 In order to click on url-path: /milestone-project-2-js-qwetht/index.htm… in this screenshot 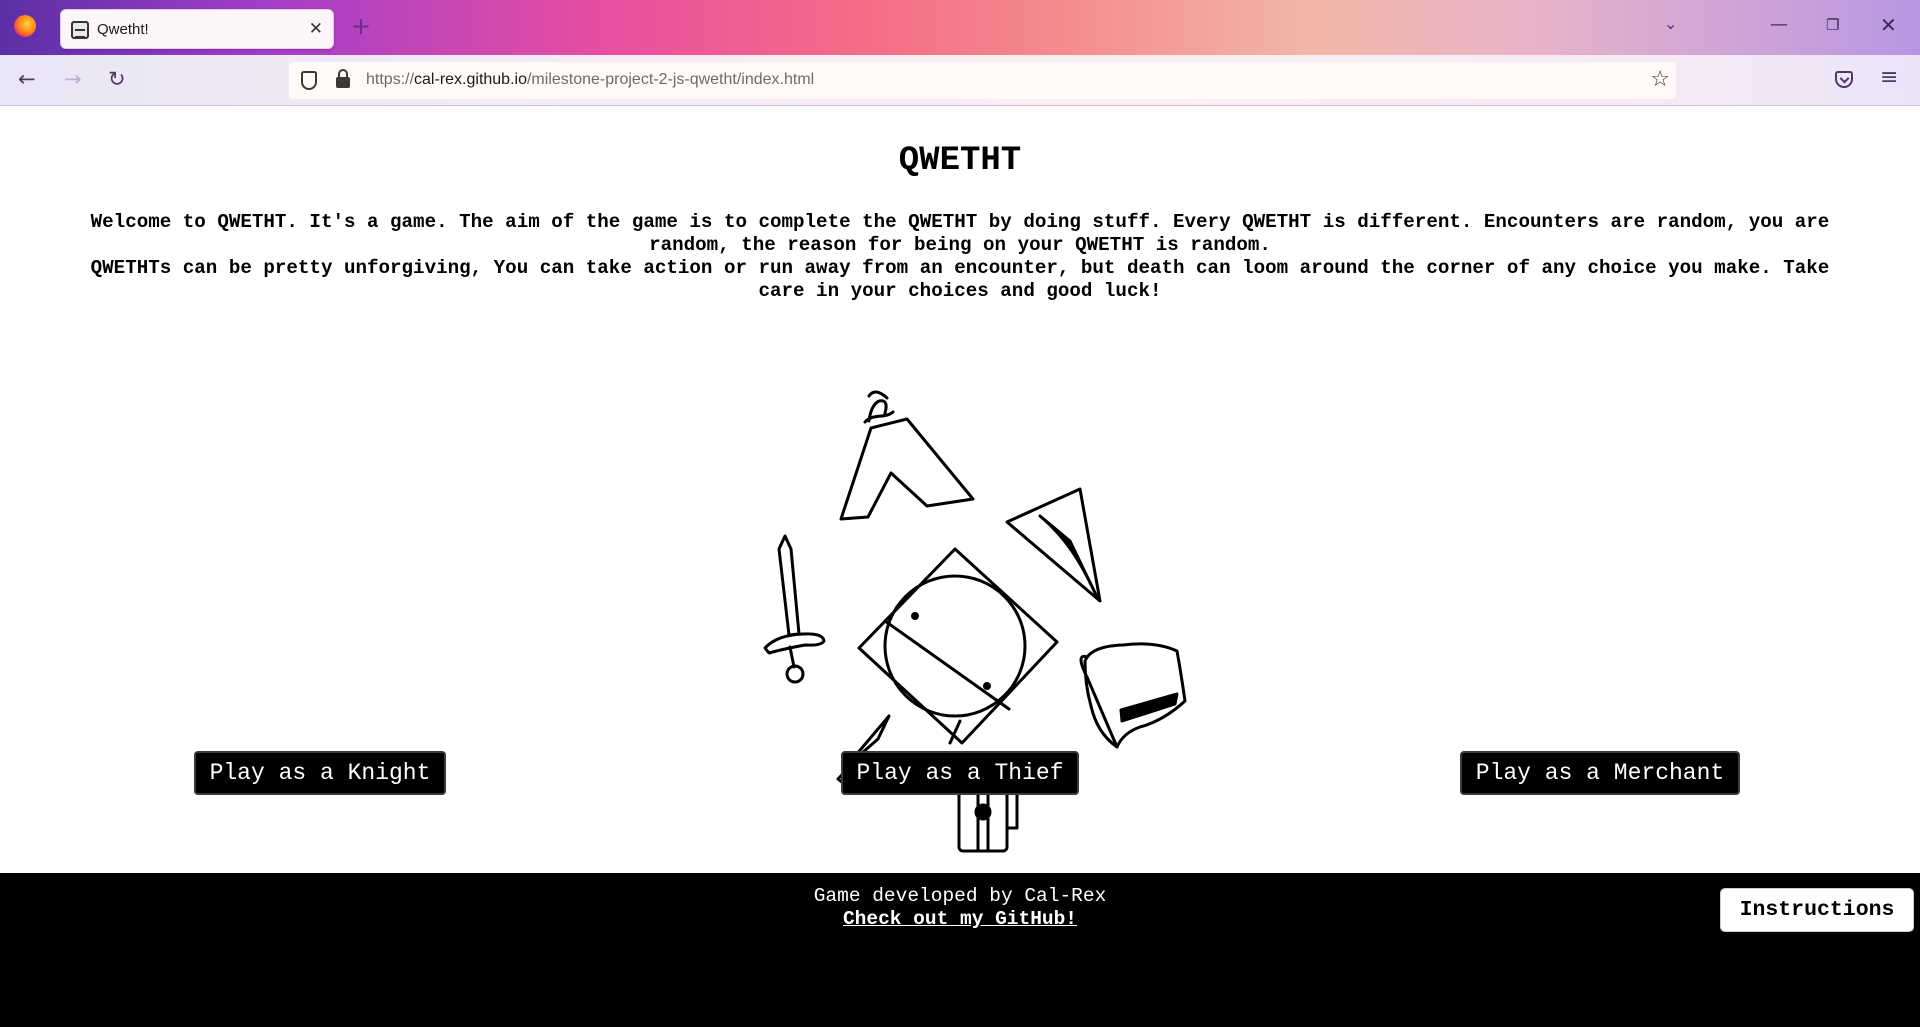, I will do `click(670, 79)`.